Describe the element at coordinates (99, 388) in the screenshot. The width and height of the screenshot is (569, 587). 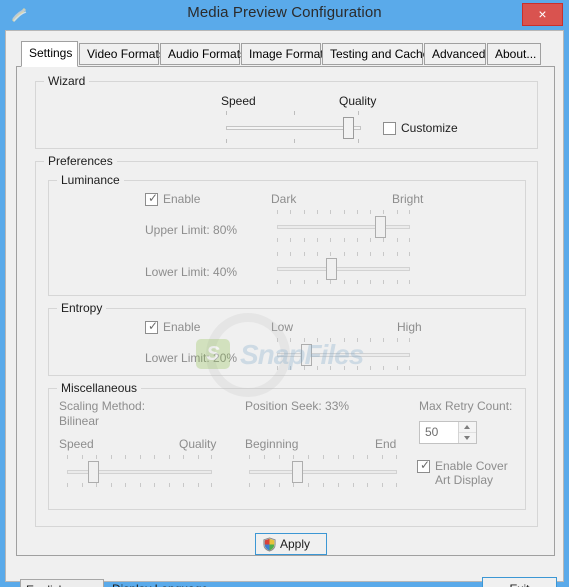
I see `miscellaneous-group-label: Miscellaneous` at that location.